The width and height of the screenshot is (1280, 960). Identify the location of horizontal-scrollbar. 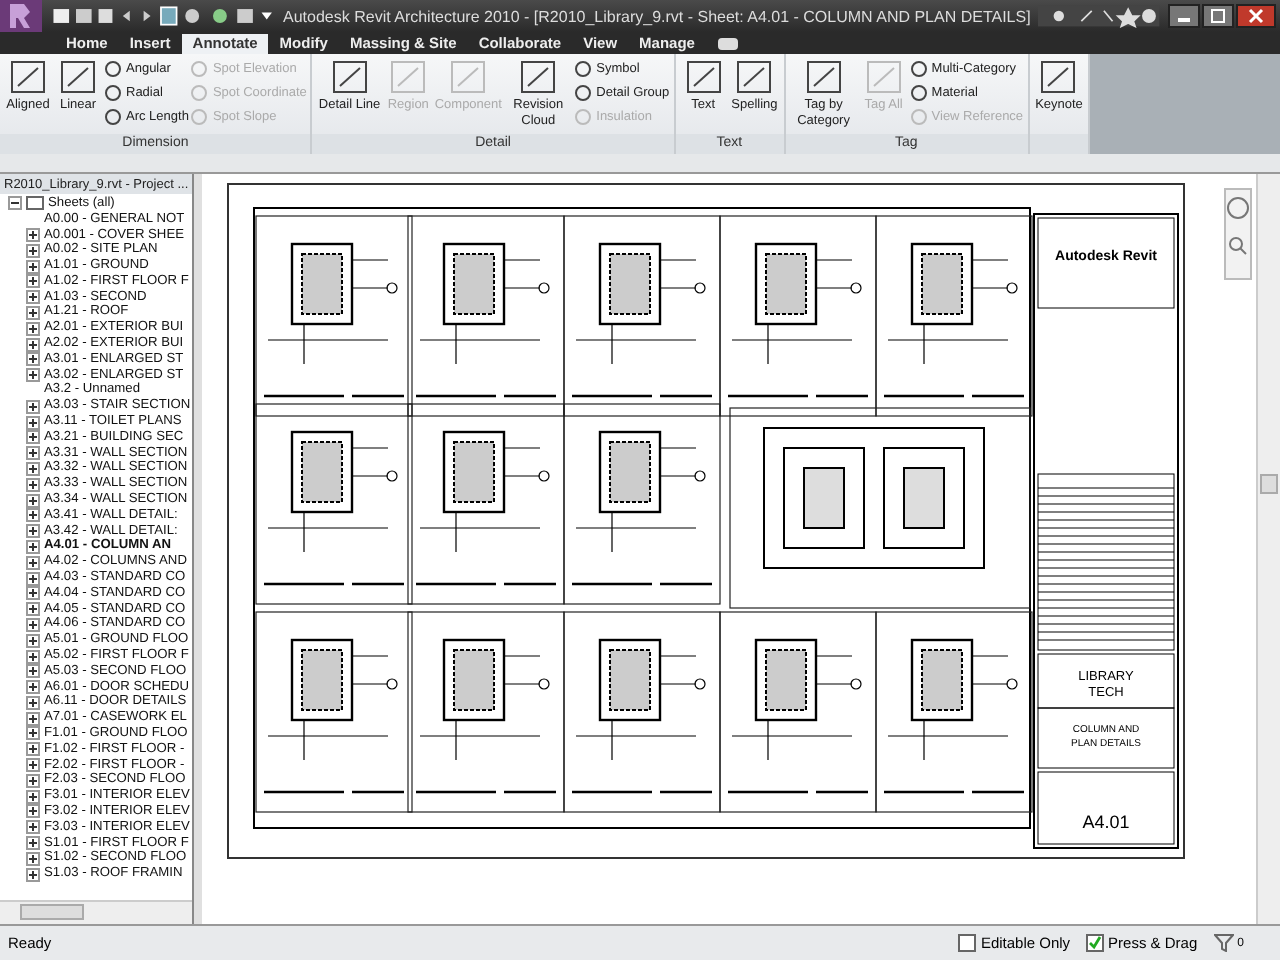
(96, 912).